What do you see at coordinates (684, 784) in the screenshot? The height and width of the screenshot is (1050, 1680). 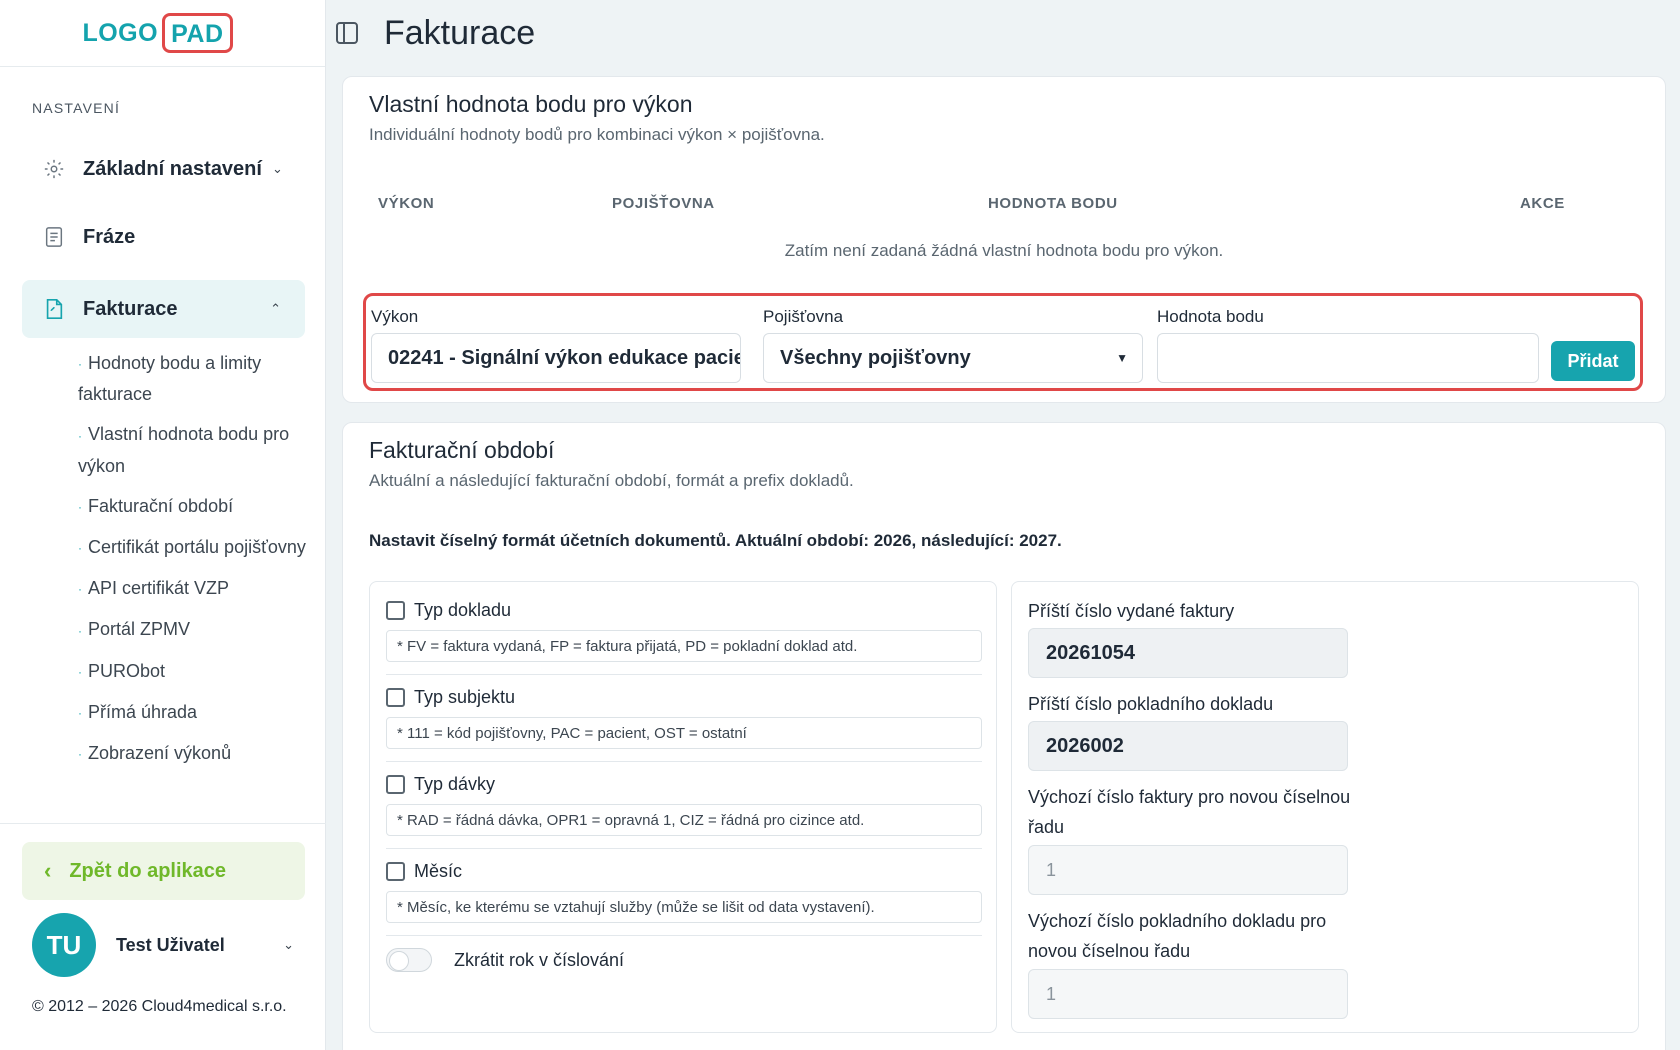 I see `batch-type-checkbox-row: Typ dávky` at bounding box center [684, 784].